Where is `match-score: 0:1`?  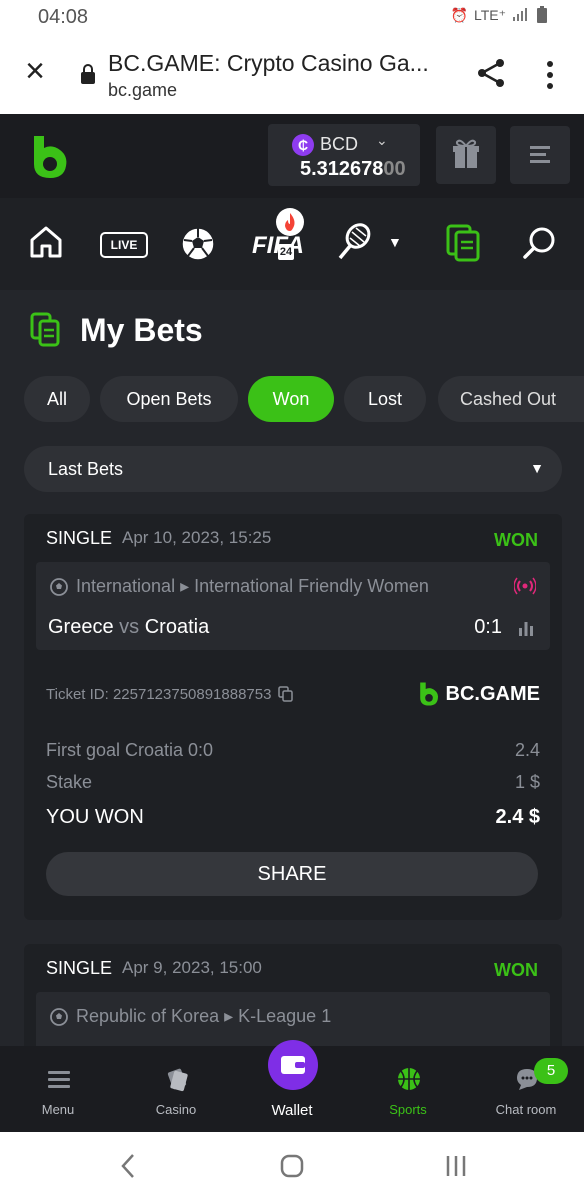 match-score: 0:1 is located at coordinates (488, 627).